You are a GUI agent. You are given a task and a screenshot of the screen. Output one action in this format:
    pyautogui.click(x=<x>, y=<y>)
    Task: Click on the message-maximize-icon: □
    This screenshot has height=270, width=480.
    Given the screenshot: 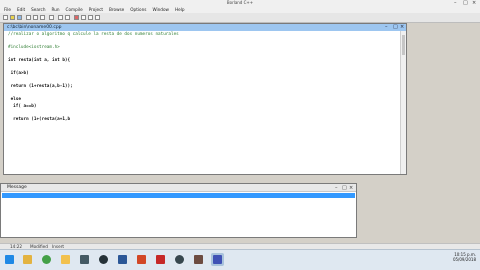 What is the action you would take?
    pyautogui.click(x=344, y=188)
    